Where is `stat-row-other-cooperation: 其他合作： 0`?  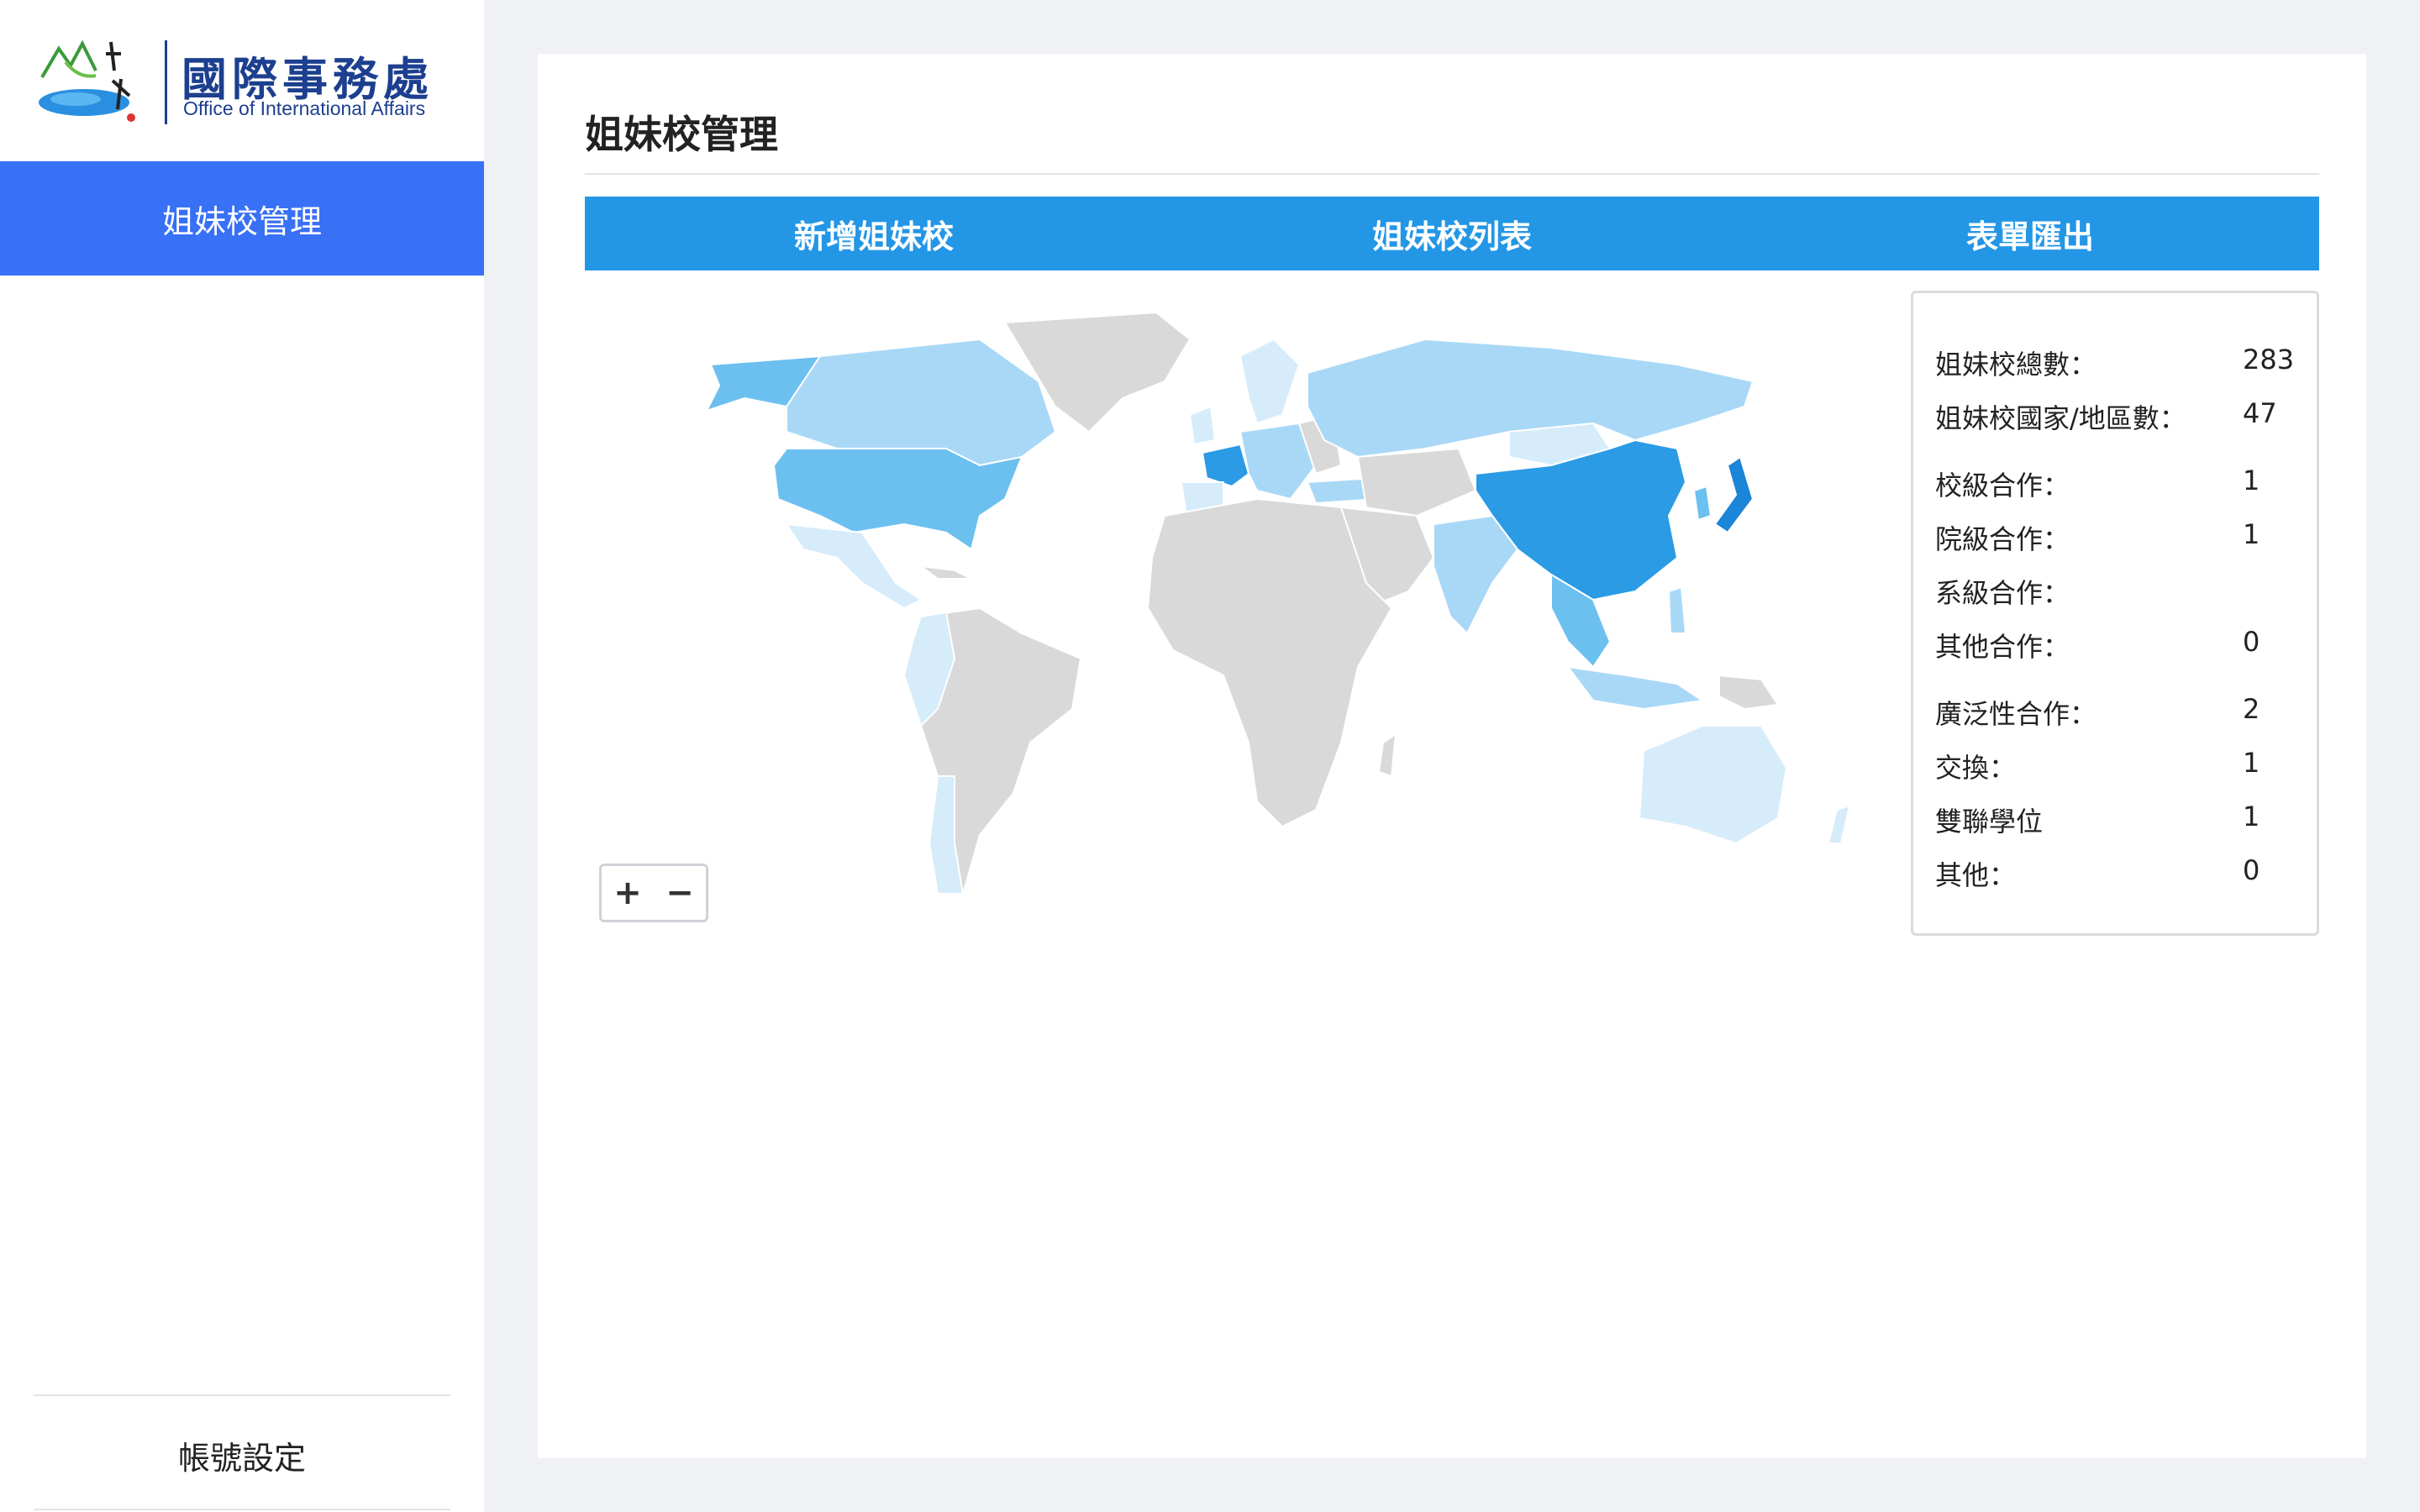
stat-row-other-cooperation: 其他合作： 0 is located at coordinates (2115, 647).